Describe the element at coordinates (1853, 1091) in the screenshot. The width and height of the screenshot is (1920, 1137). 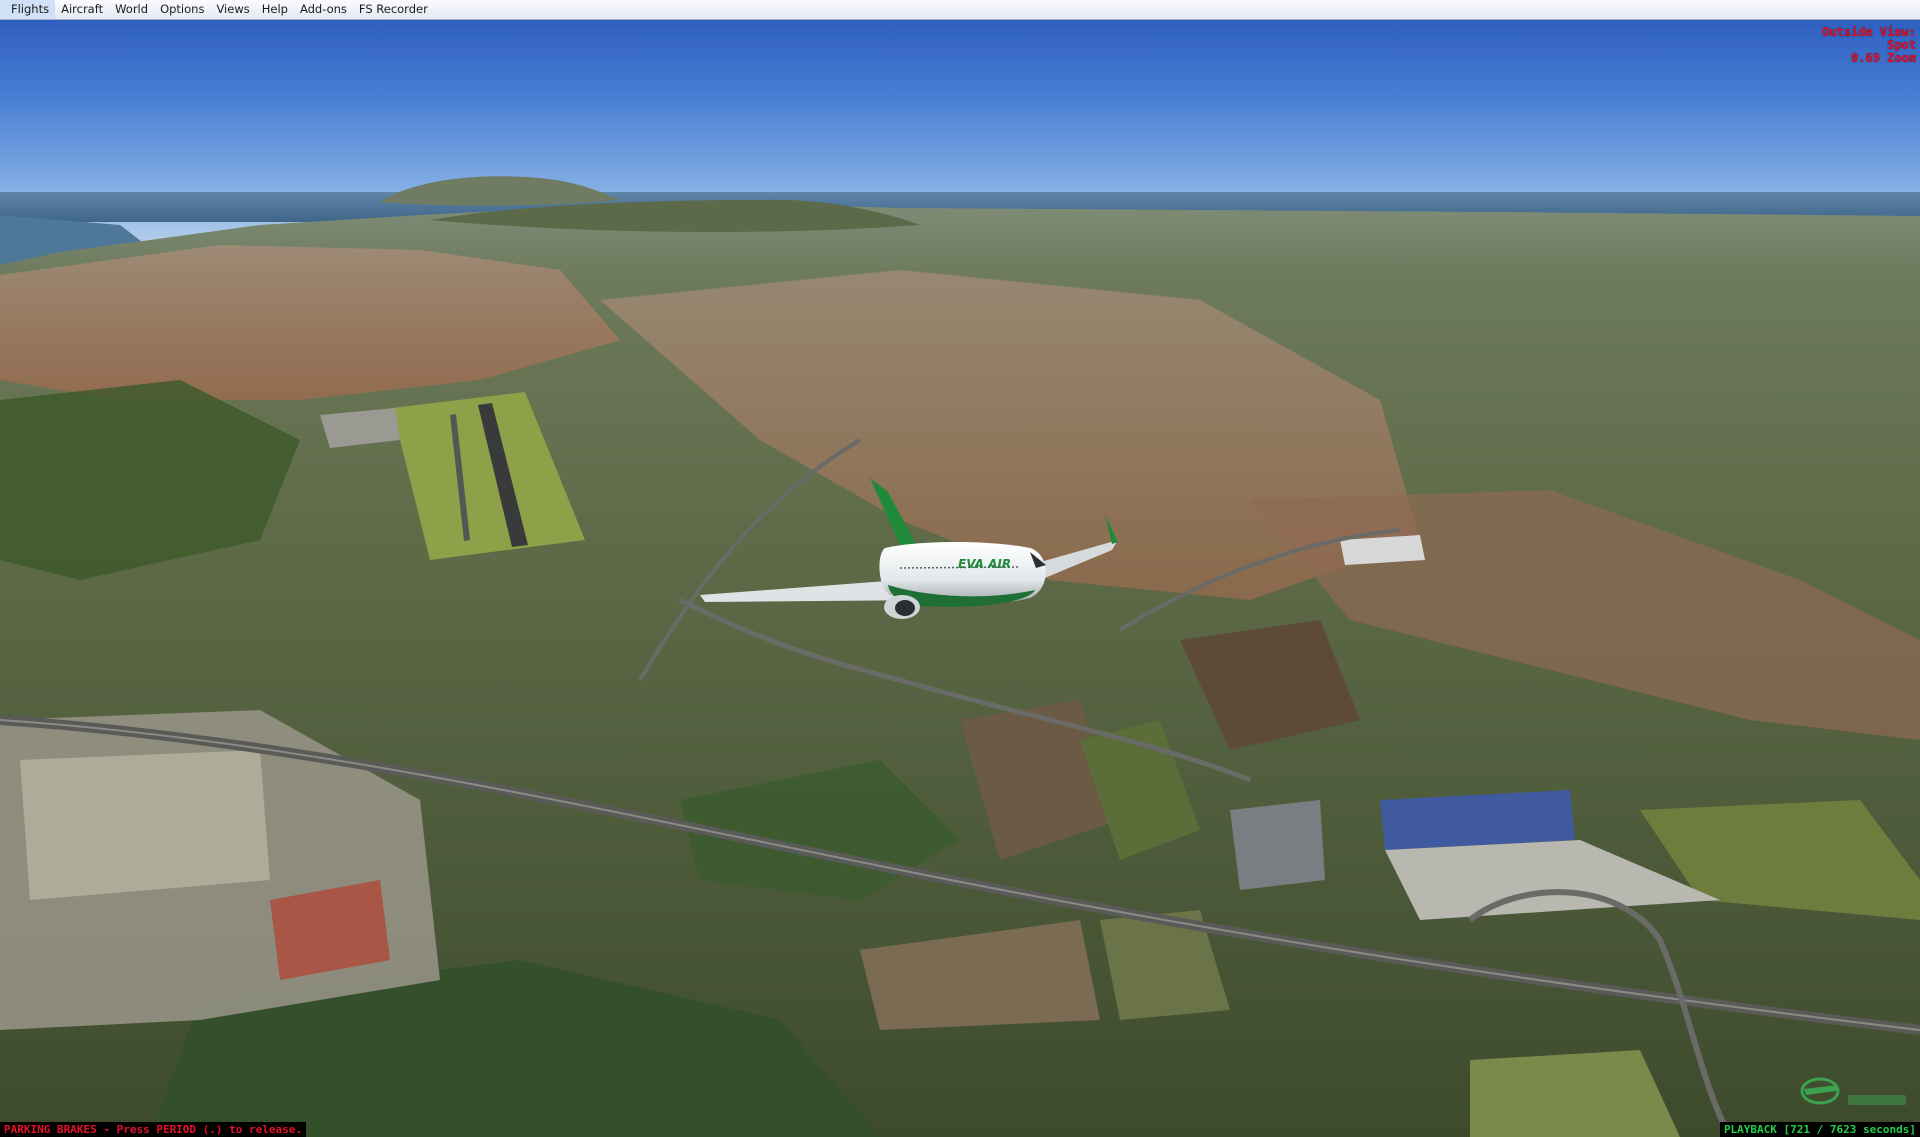
I see `watermark-logo` at that location.